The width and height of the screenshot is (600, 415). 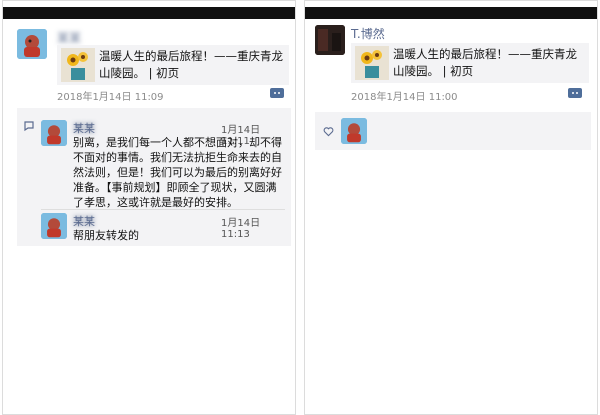 What do you see at coordinates (368, 33) in the screenshot?
I see `poster-name: T.博然` at bounding box center [368, 33].